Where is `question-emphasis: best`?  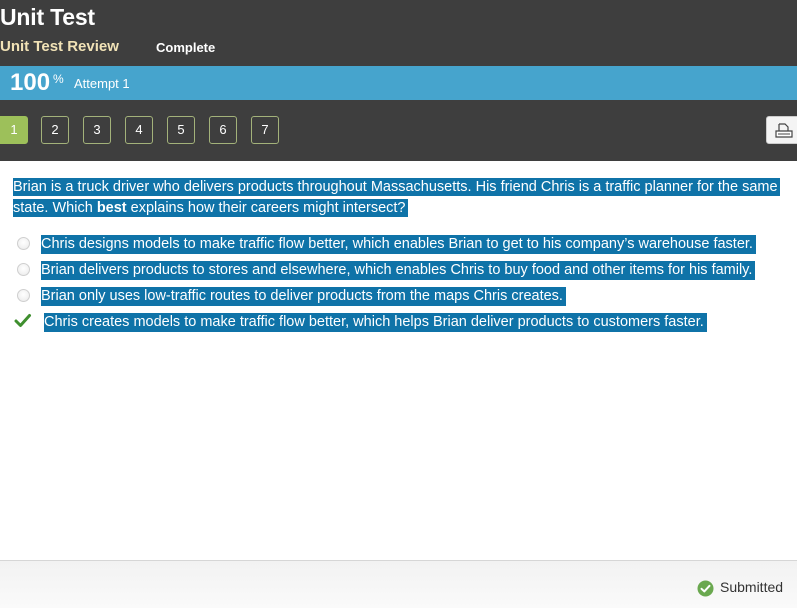 question-emphasis: best is located at coordinates (111, 208).